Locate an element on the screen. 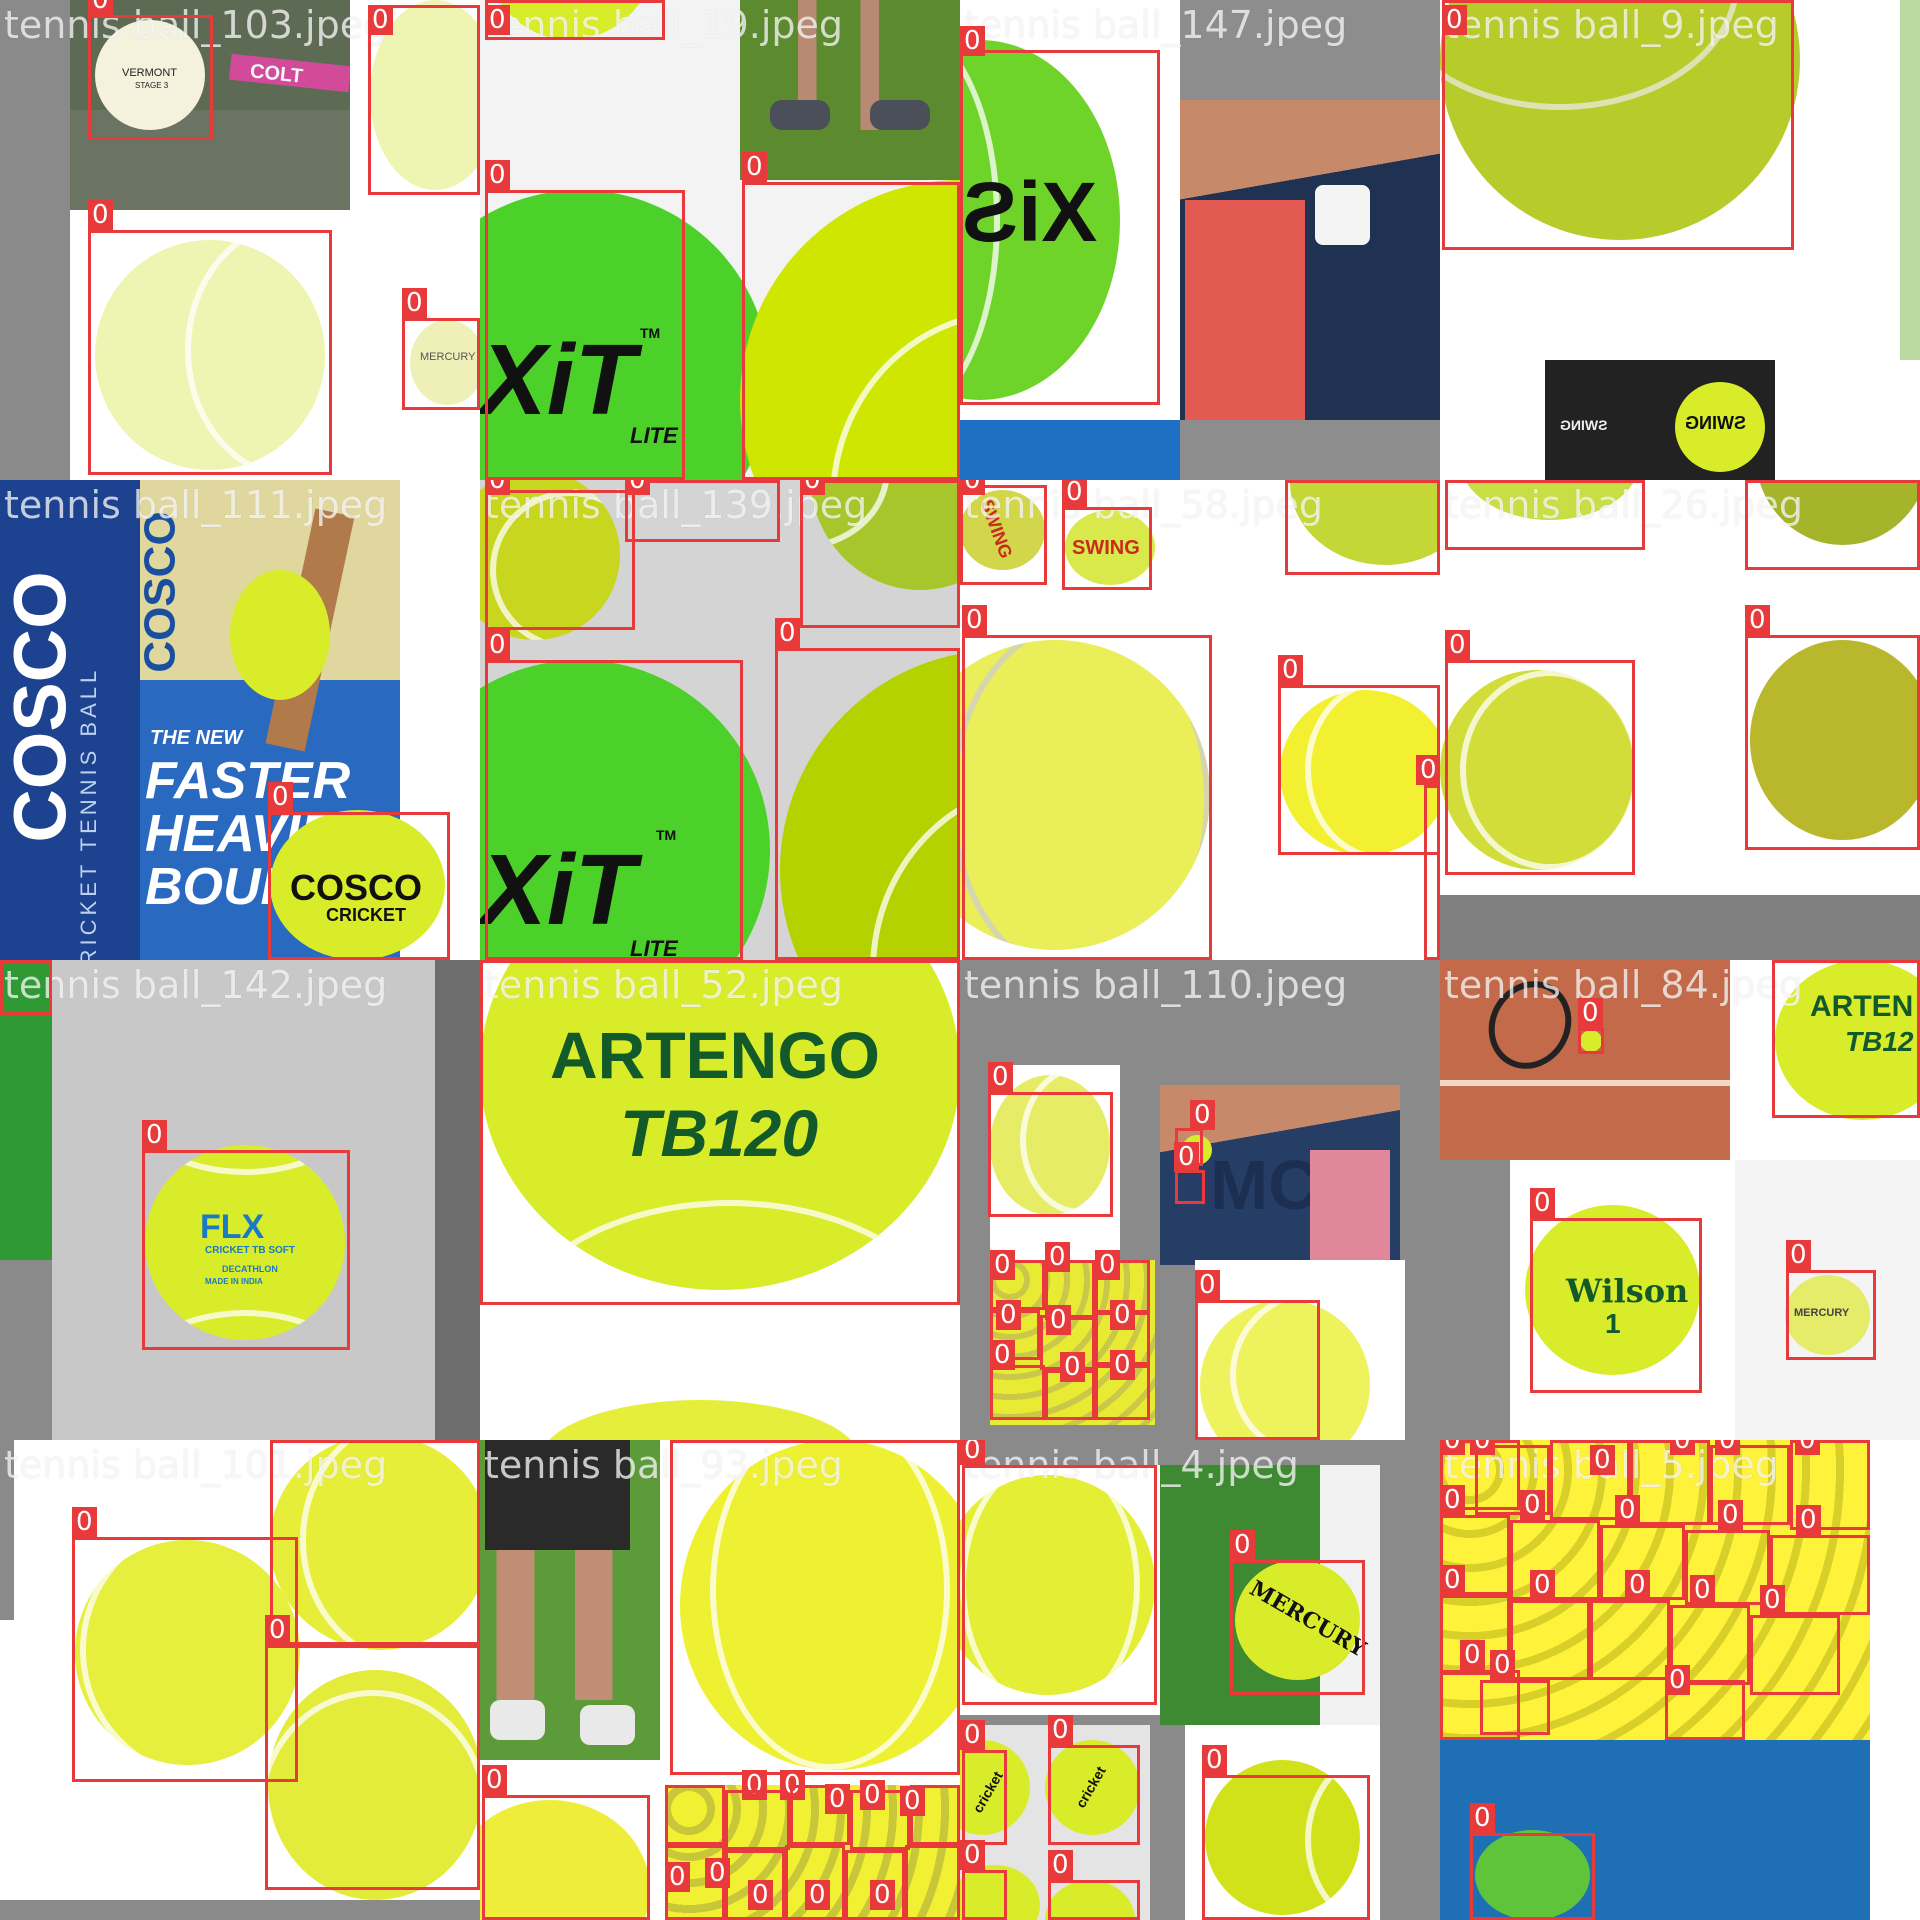 Image resolution: width=1920 pixels, height=1920 pixels. tile-13: tennis ball_101.jpeg 0 0 0 is located at coordinates (240, 1680).